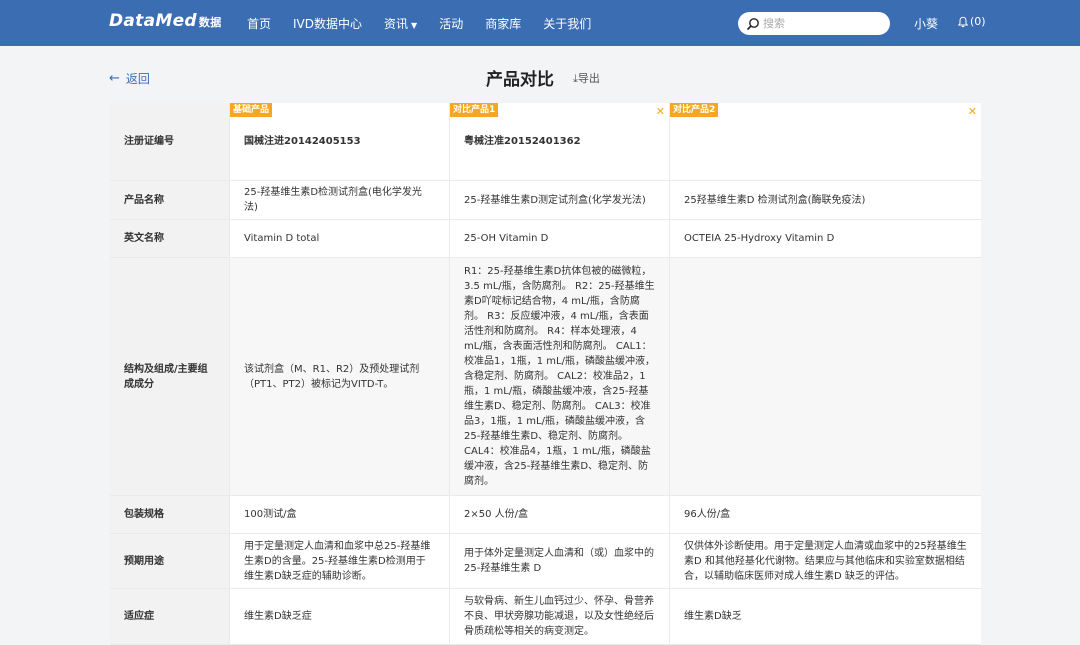 Image resolution: width=1080 pixels, height=645 pixels. I want to click on search-icon, so click(752, 23).